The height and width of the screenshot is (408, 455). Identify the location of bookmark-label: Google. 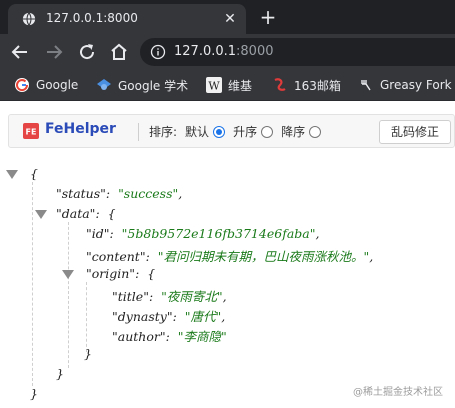
(57, 85).